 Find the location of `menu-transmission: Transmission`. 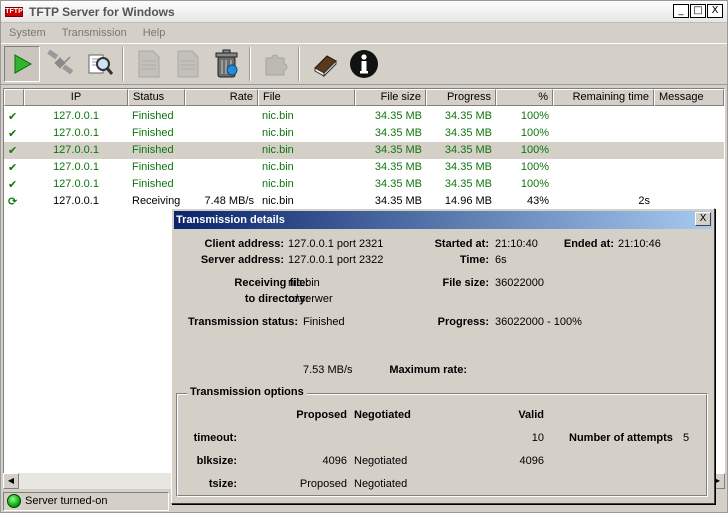

menu-transmission: Transmission is located at coordinates (94, 33).